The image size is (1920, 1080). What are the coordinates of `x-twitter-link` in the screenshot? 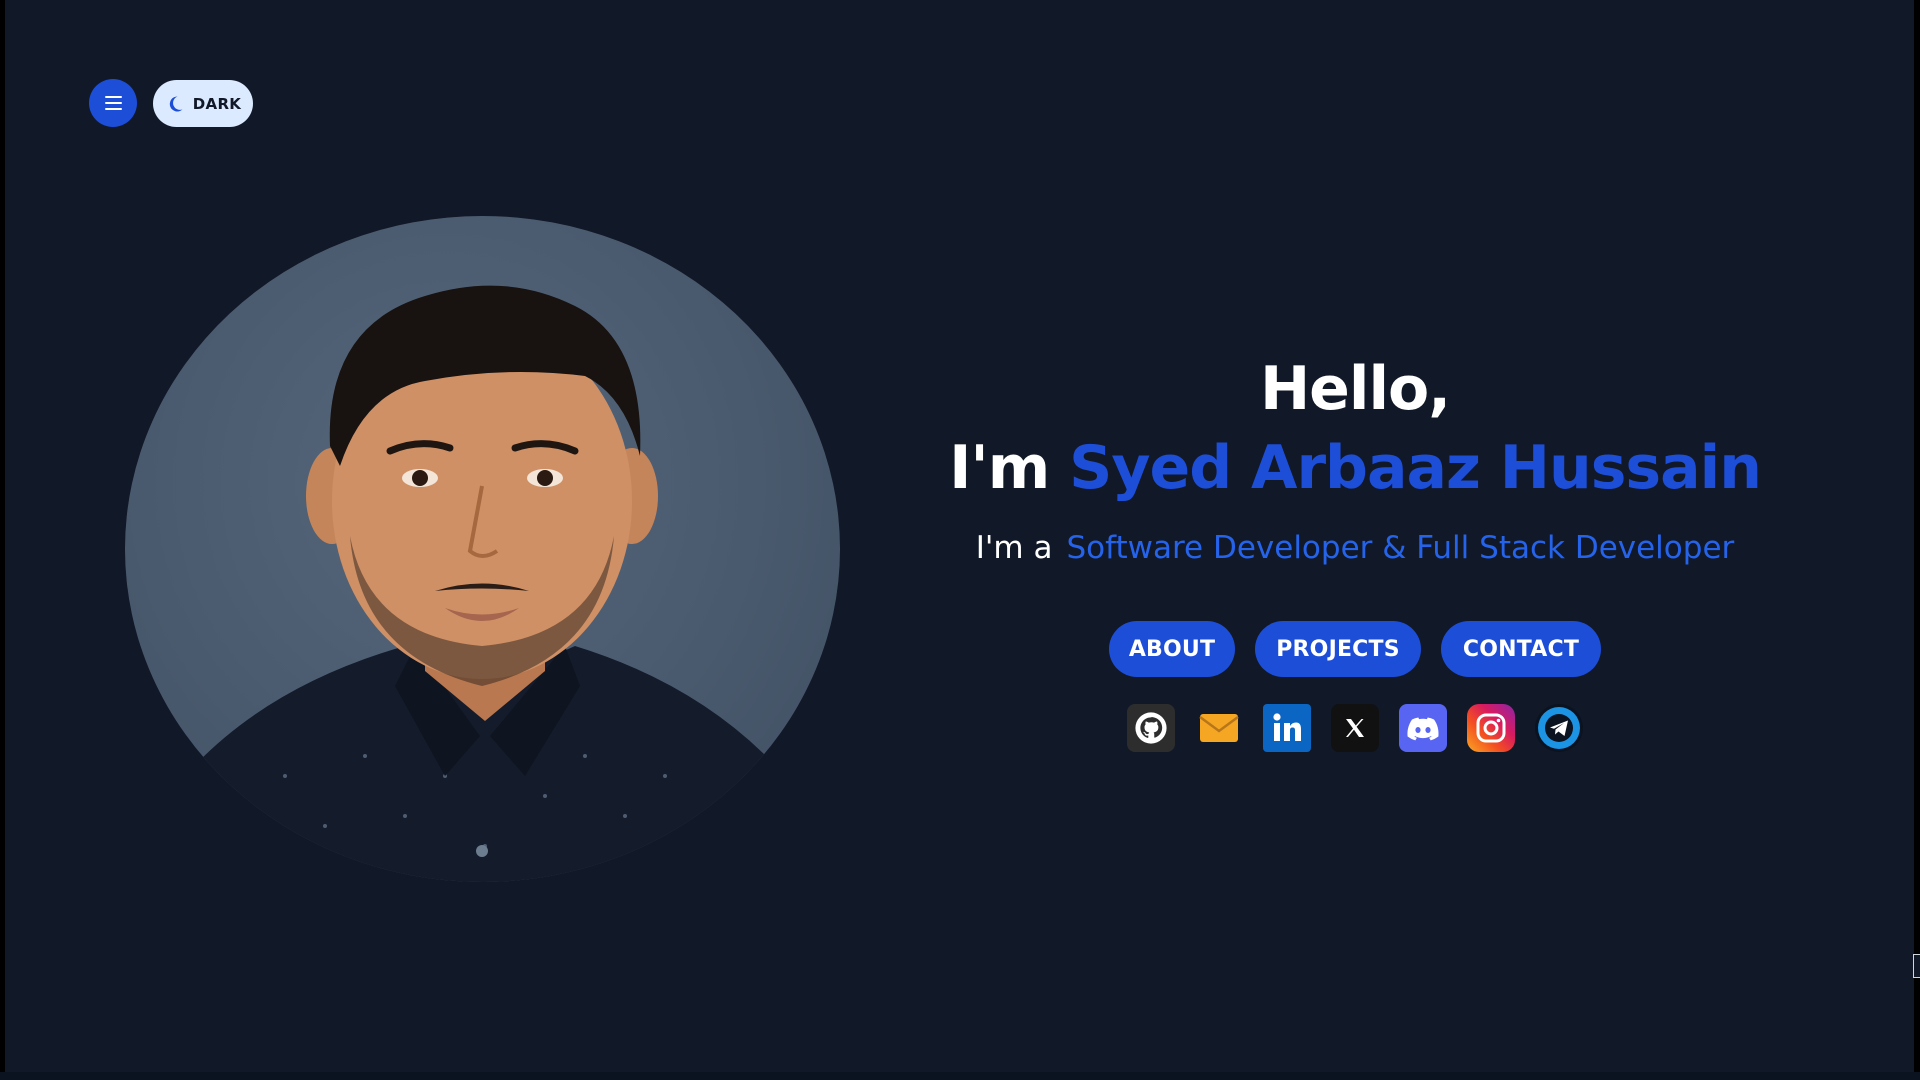 It's located at (1355, 728).